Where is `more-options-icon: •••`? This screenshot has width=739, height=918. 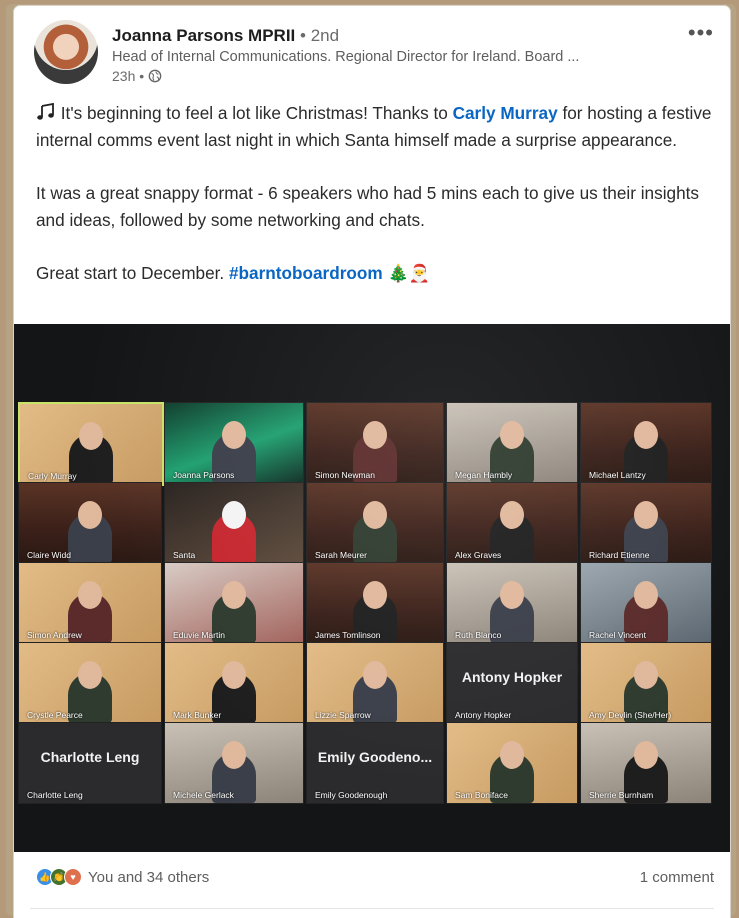
more-options-icon: ••• is located at coordinates (701, 33).